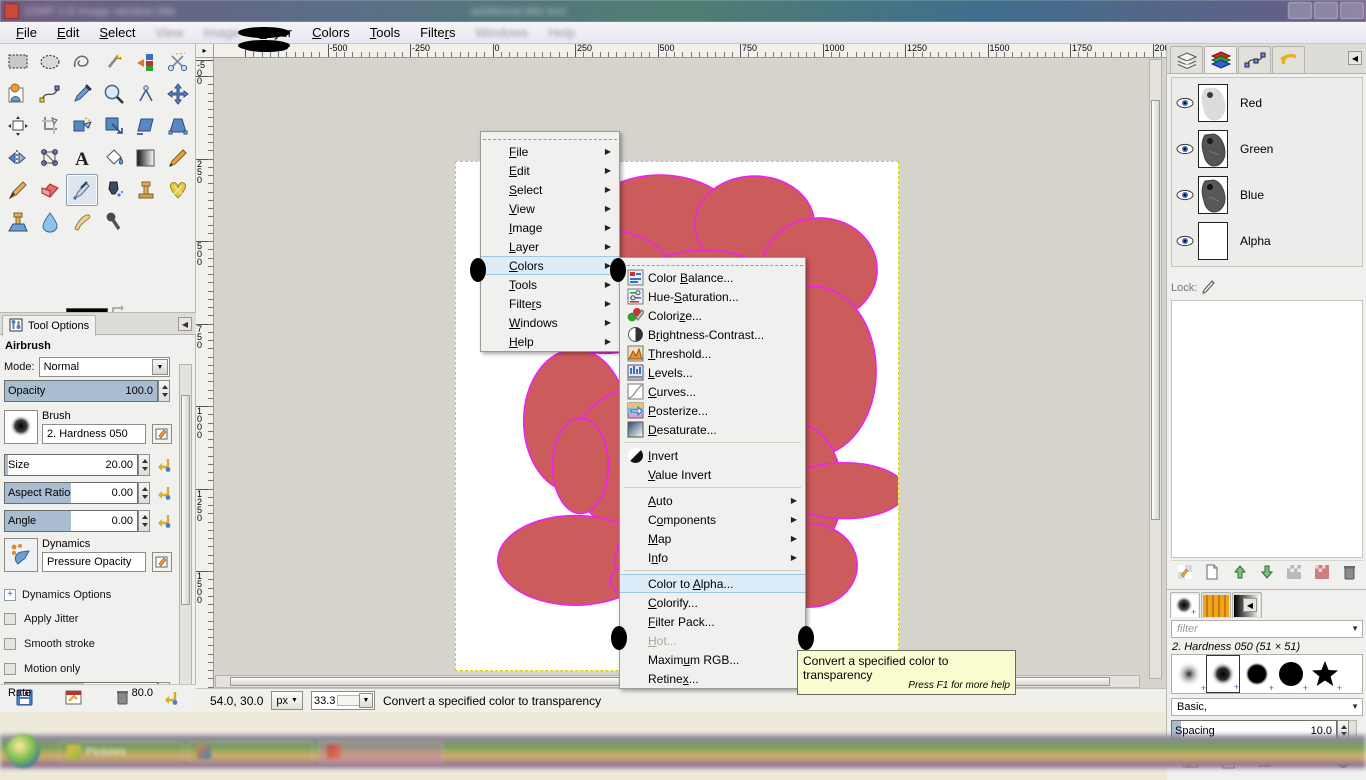 Image resolution: width=1366 pixels, height=780 pixels. I want to click on motion-only-checkbox, so click(10, 669).